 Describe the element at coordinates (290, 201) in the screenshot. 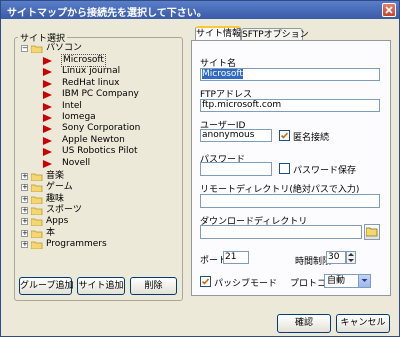

I see `remote-dir-input` at that location.